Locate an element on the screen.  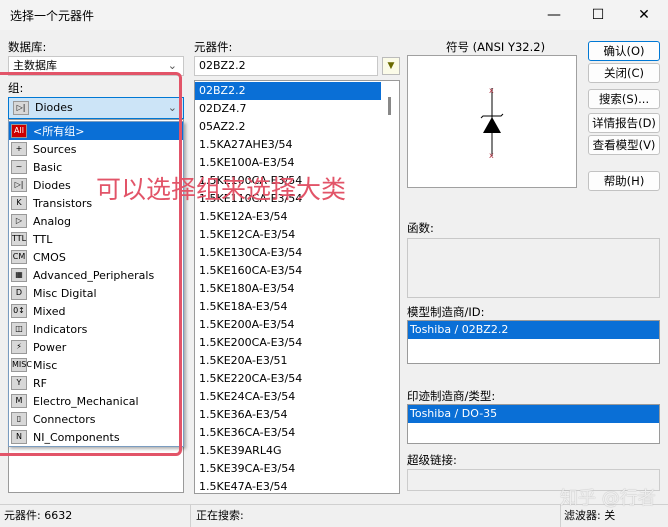
database-label: 数据库: is located at coordinates (27, 47).